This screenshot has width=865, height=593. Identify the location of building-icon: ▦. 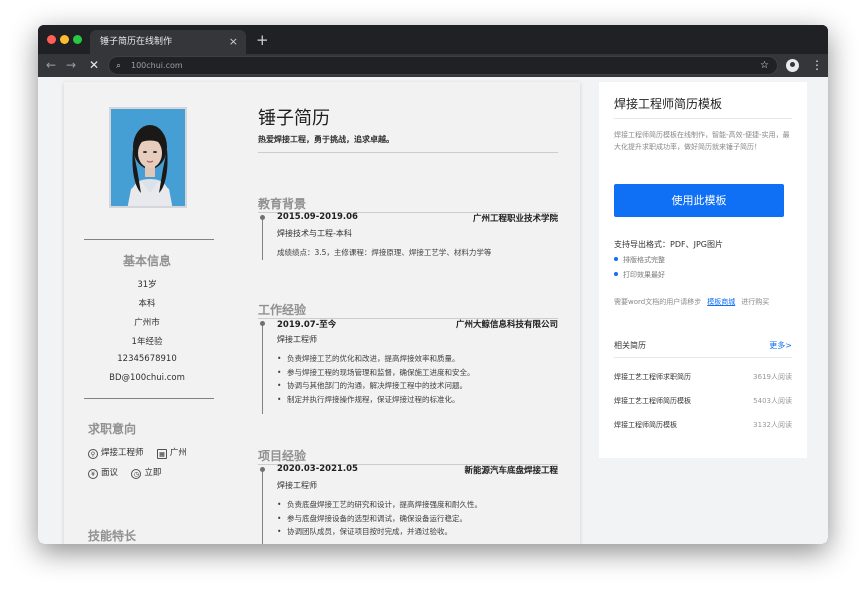
(161, 454).